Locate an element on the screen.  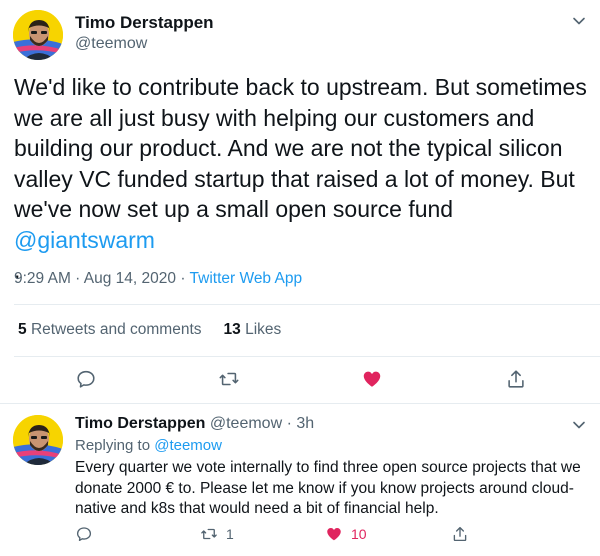
reply-time: 3h is located at coordinates (305, 423).